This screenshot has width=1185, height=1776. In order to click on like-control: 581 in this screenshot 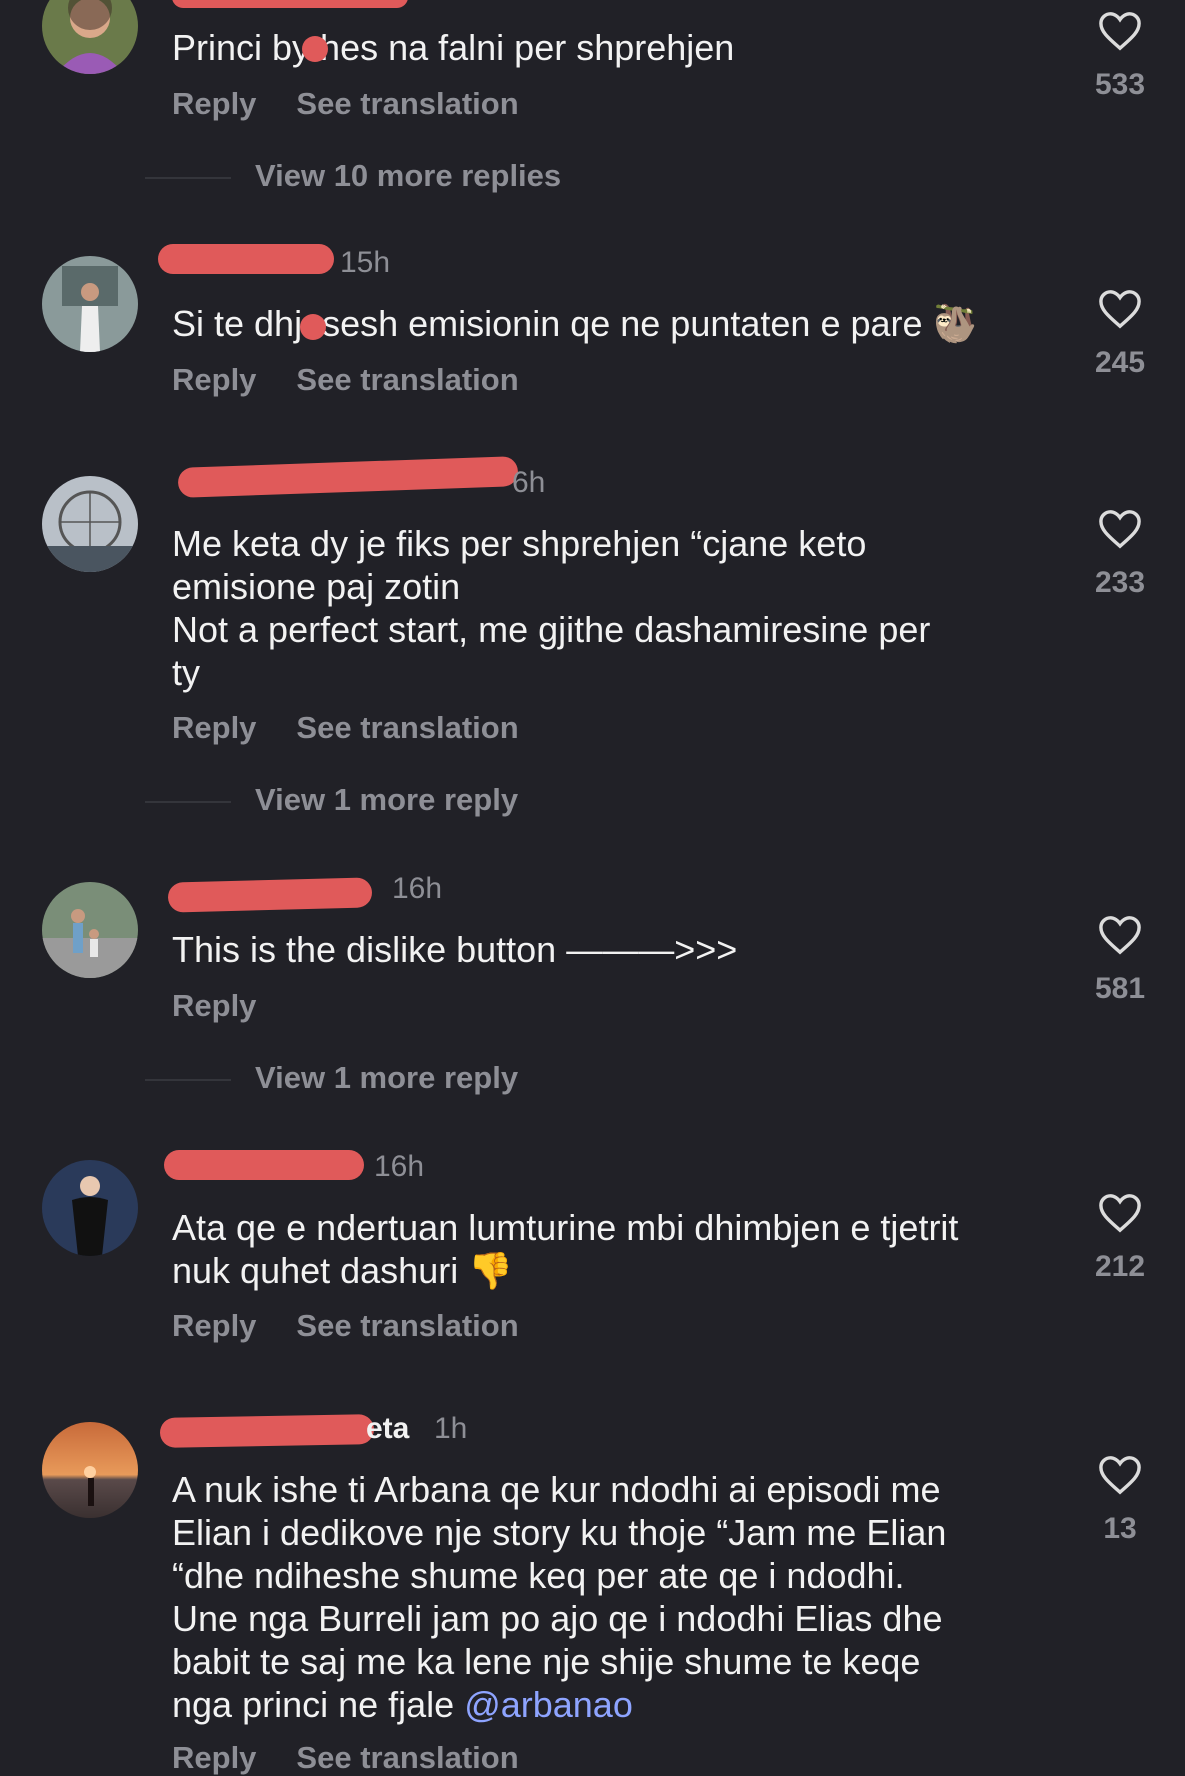, I will do `click(1120, 960)`.